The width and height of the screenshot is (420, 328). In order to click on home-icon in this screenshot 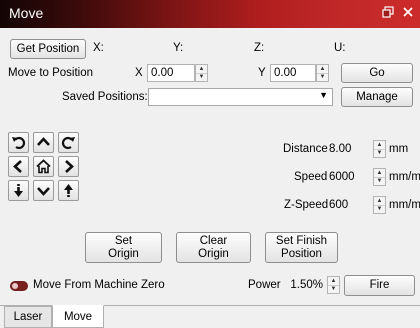, I will do `click(43, 166)`.